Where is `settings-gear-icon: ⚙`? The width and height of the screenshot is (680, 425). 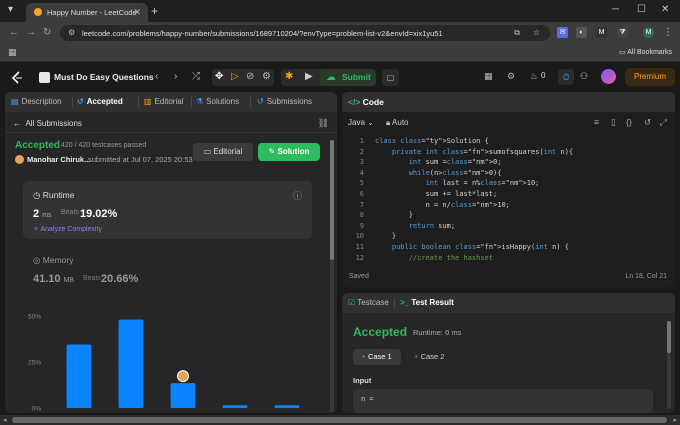
settings-gear-icon: ⚙ is located at coordinates (511, 76).